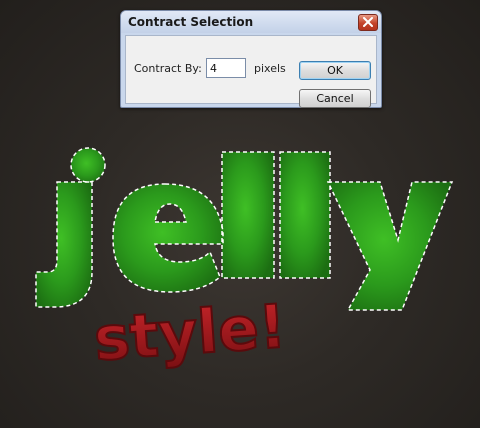  I want to click on close-button, so click(368, 22).